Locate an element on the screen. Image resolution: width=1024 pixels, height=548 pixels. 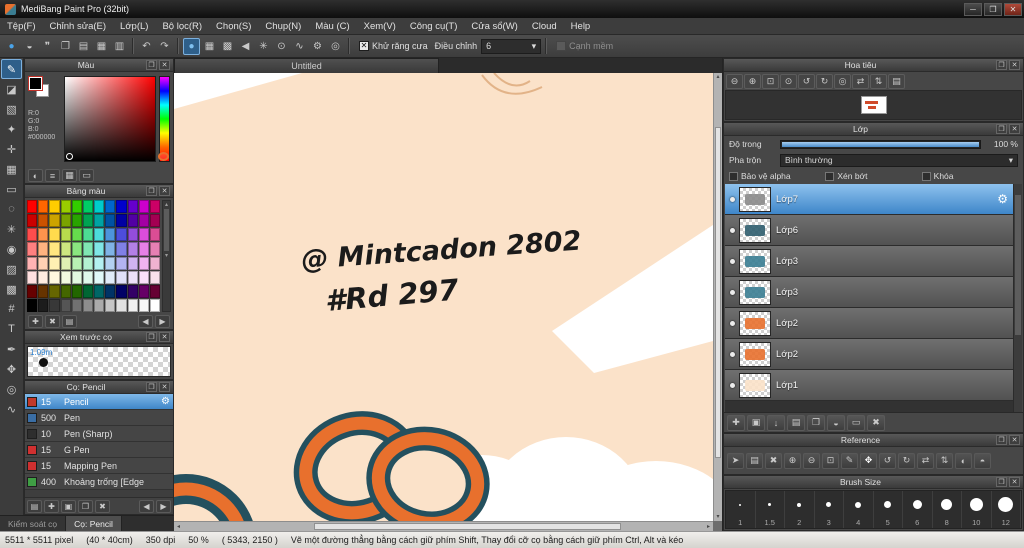
navigator-rotate-right-icon: ↻ is located at coordinates (824, 81).